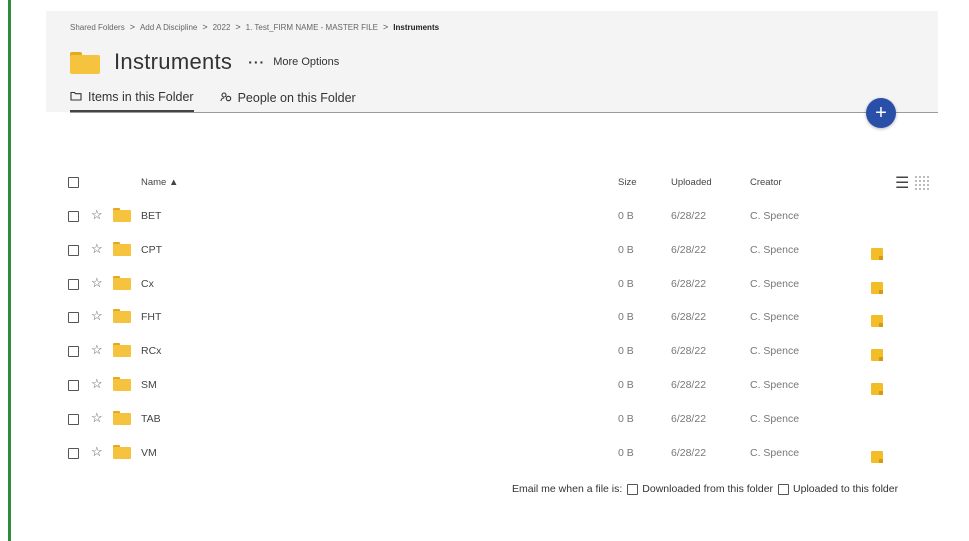 The height and width of the screenshot is (541, 969). Describe the element at coordinates (306, 62) in the screenshot. I see `more-options-label: More Options` at that location.